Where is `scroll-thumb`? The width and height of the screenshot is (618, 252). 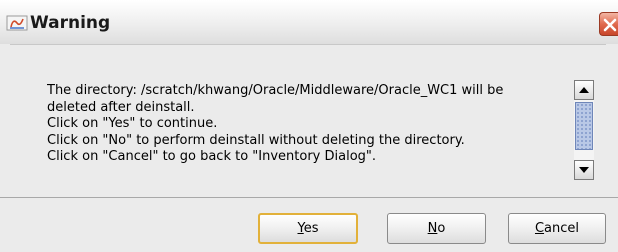
scroll-thumb is located at coordinates (584, 126).